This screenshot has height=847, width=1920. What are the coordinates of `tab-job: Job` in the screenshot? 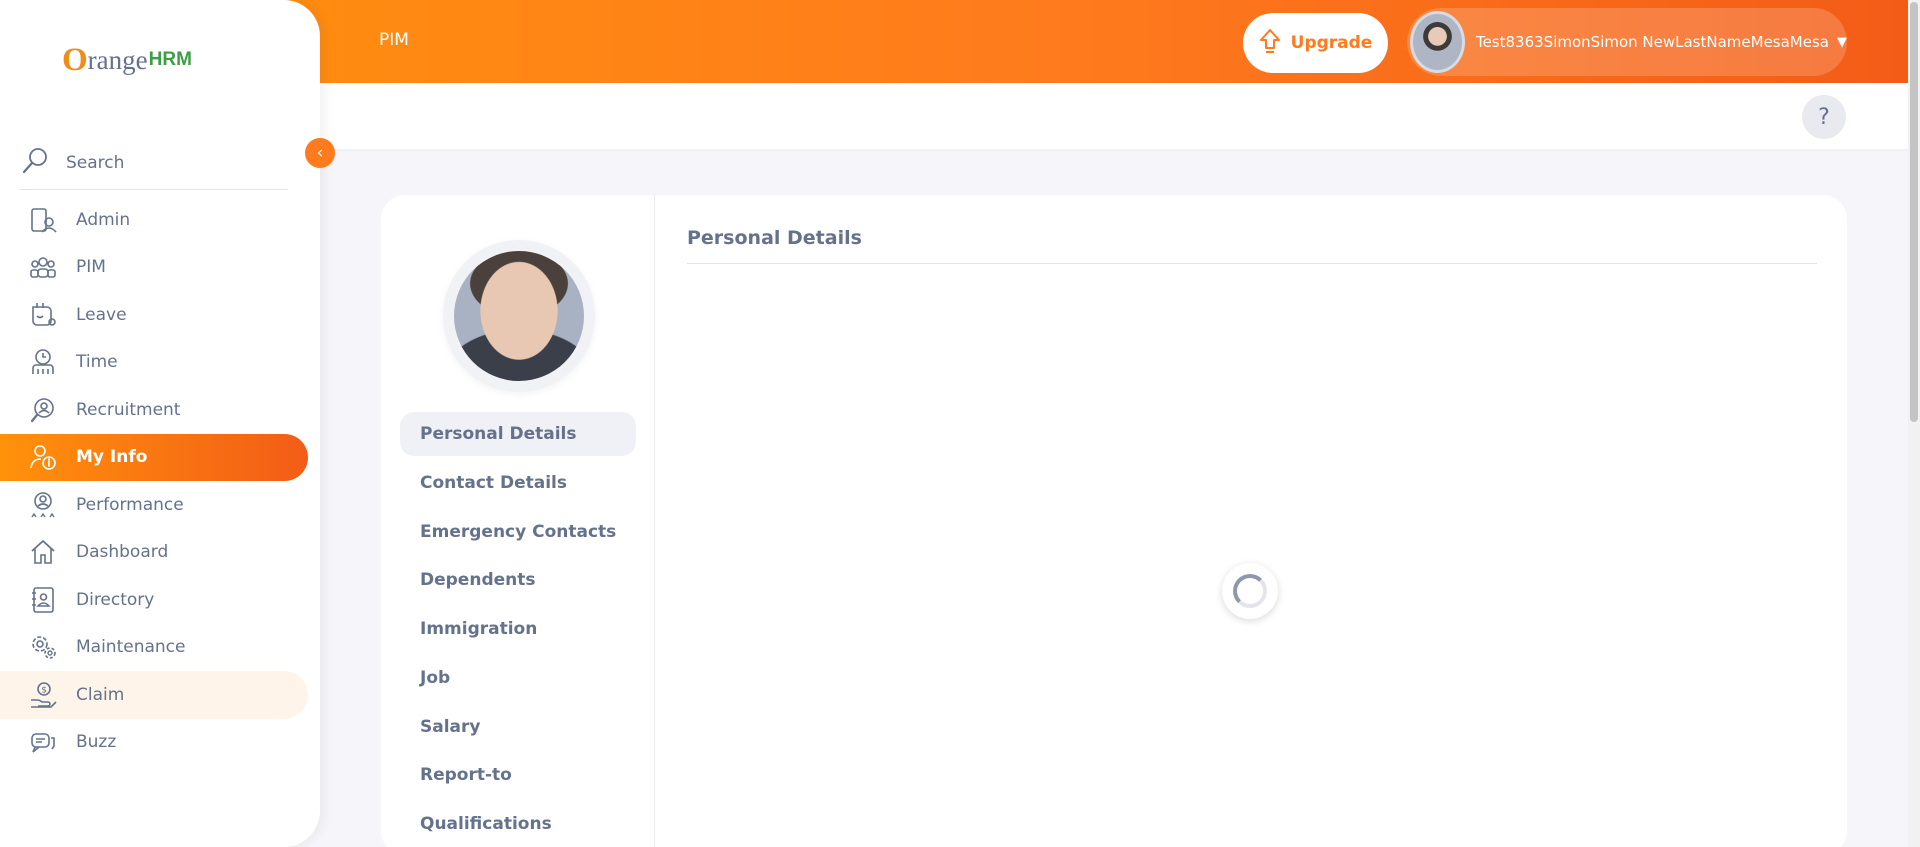 It's located at (518, 678).